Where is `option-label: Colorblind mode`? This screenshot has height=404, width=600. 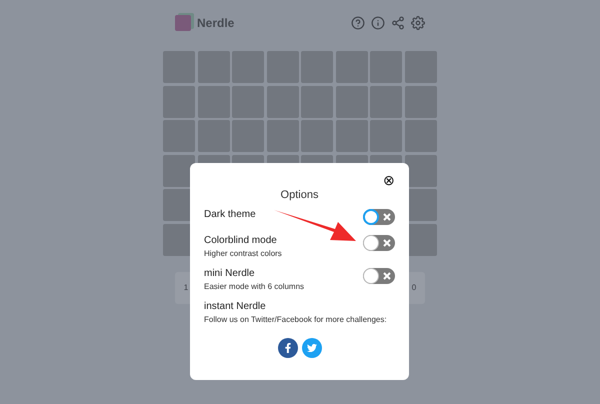
option-label: Colorblind mode is located at coordinates (241, 240).